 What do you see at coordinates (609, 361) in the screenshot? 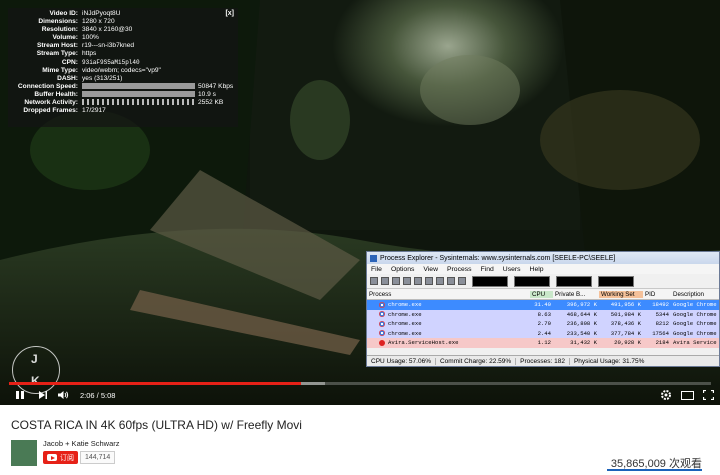
I see `status-physical-usage: Physical Usage: 31.75%` at bounding box center [609, 361].